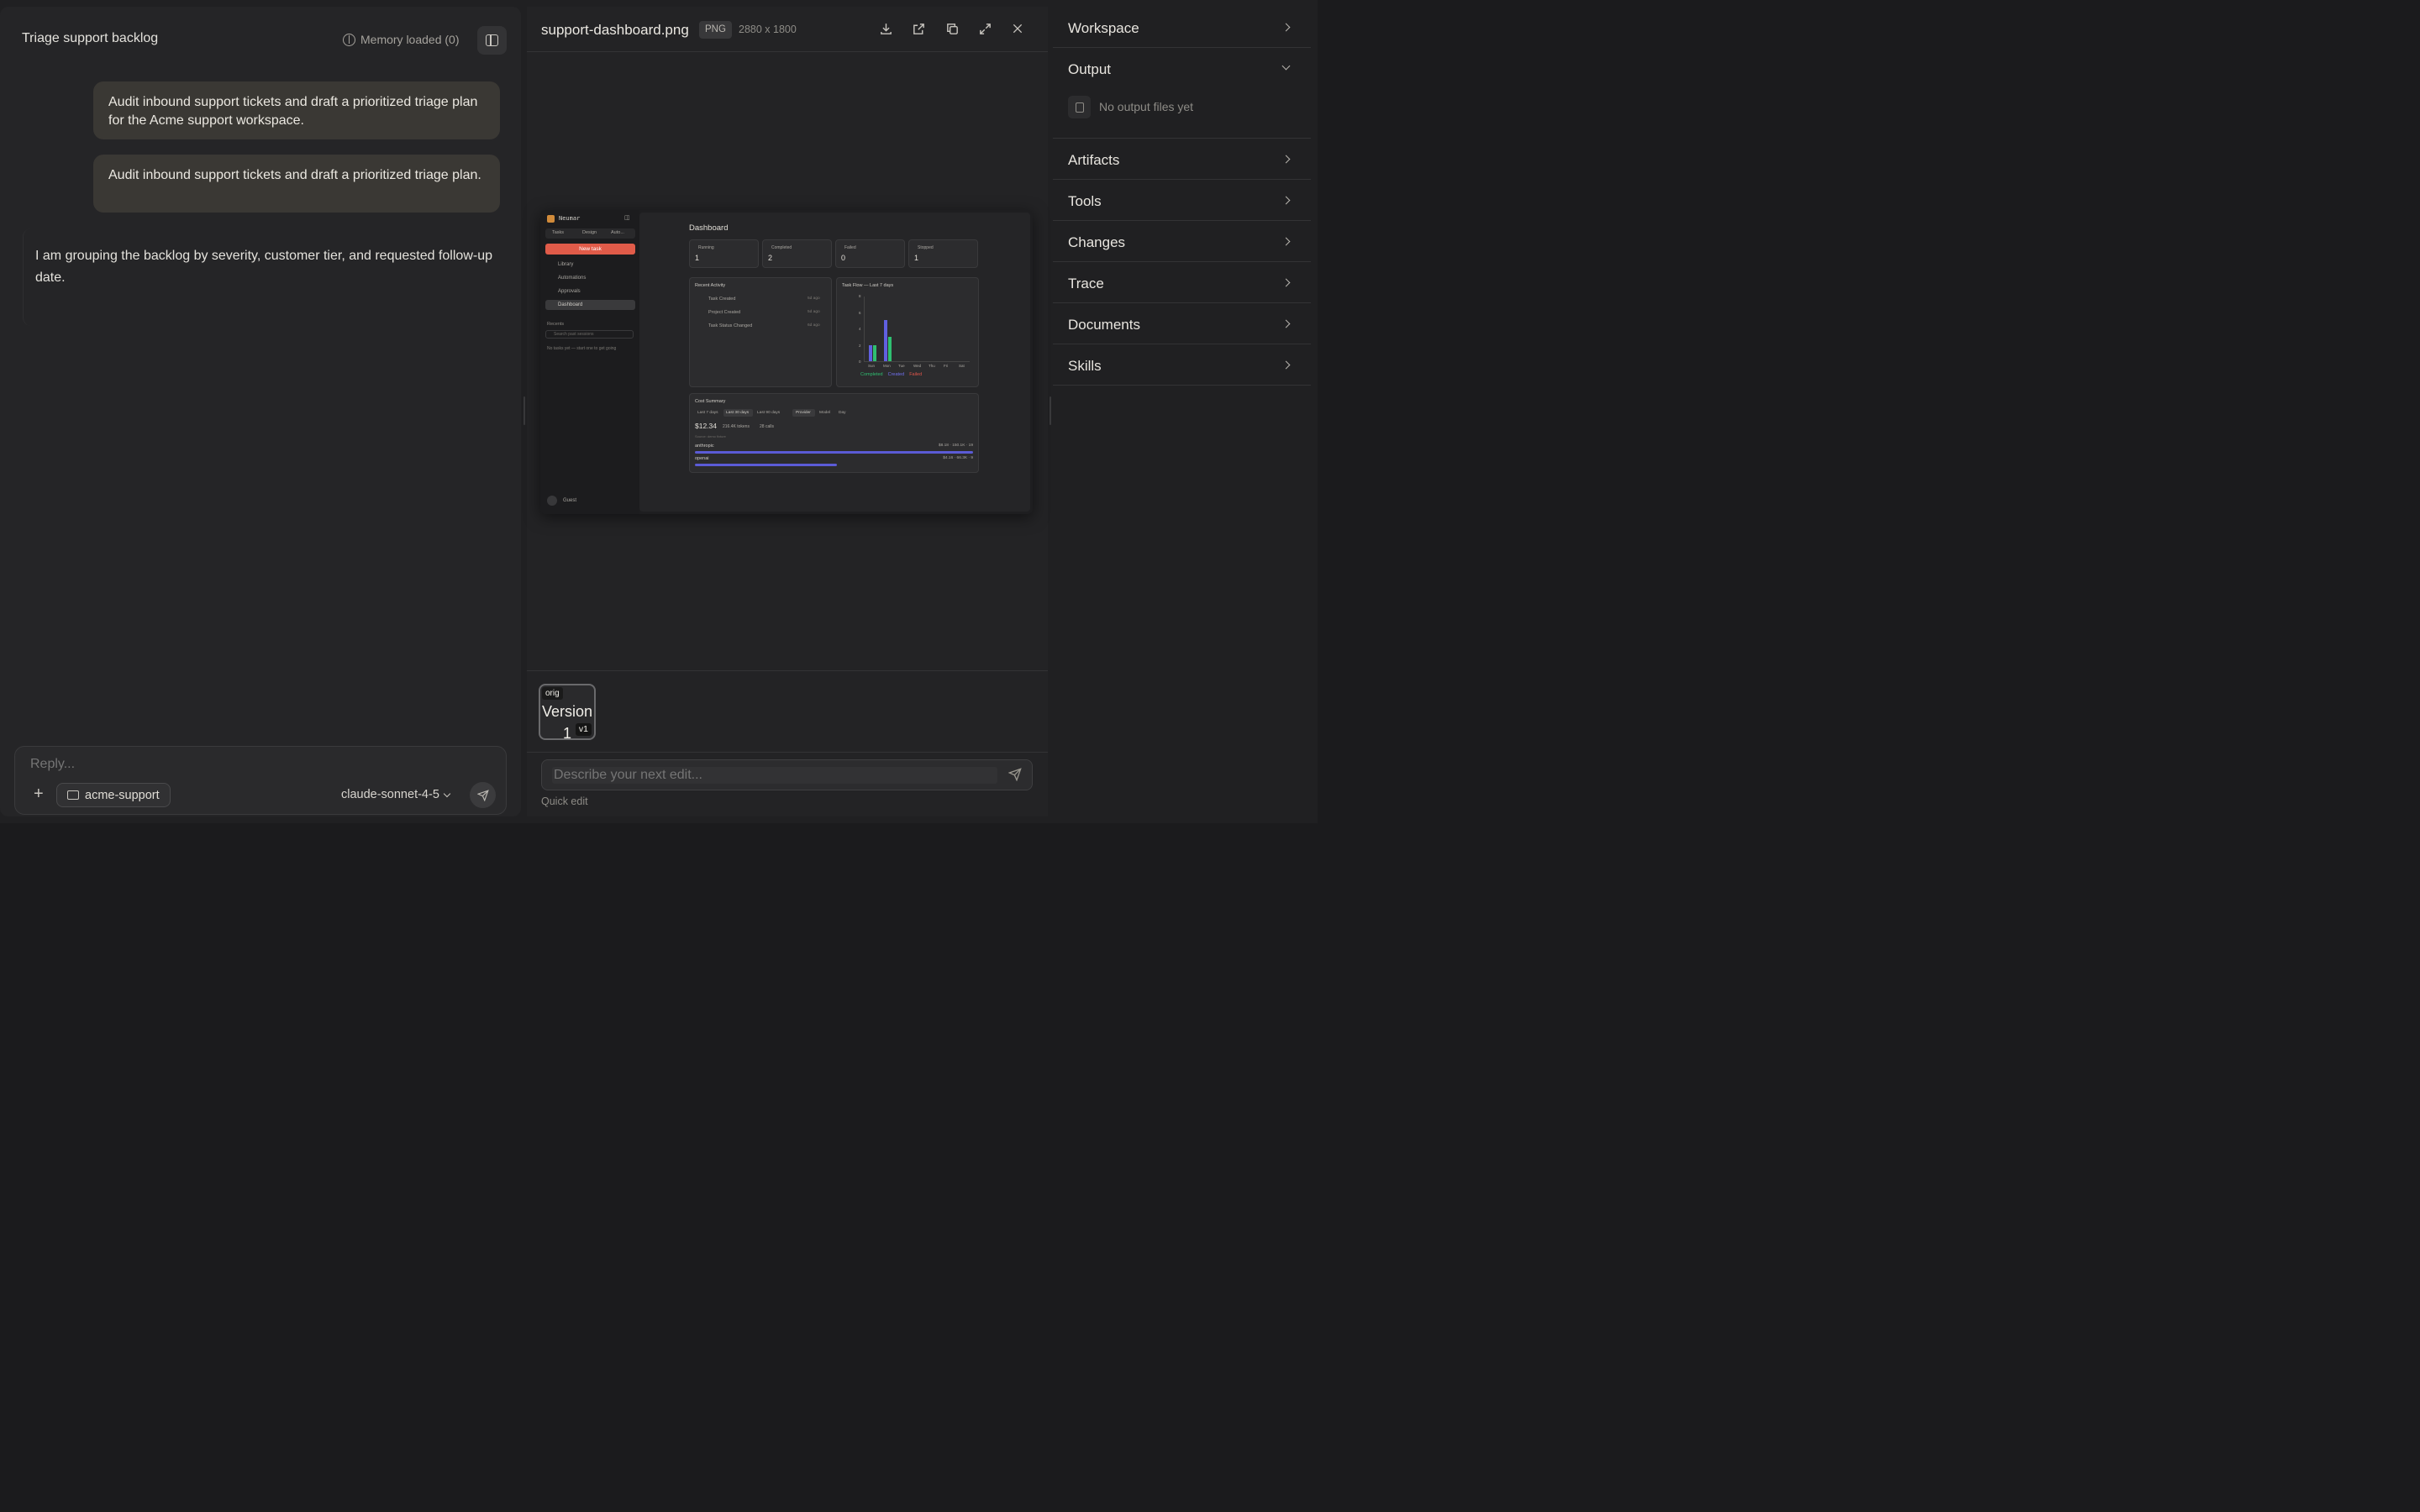 The image size is (2420, 1512). What do you see at coordinates (1182, 159) in the screenshot?
I see `section-artifacts: Artifacts` at bounding box center [1182, 159].